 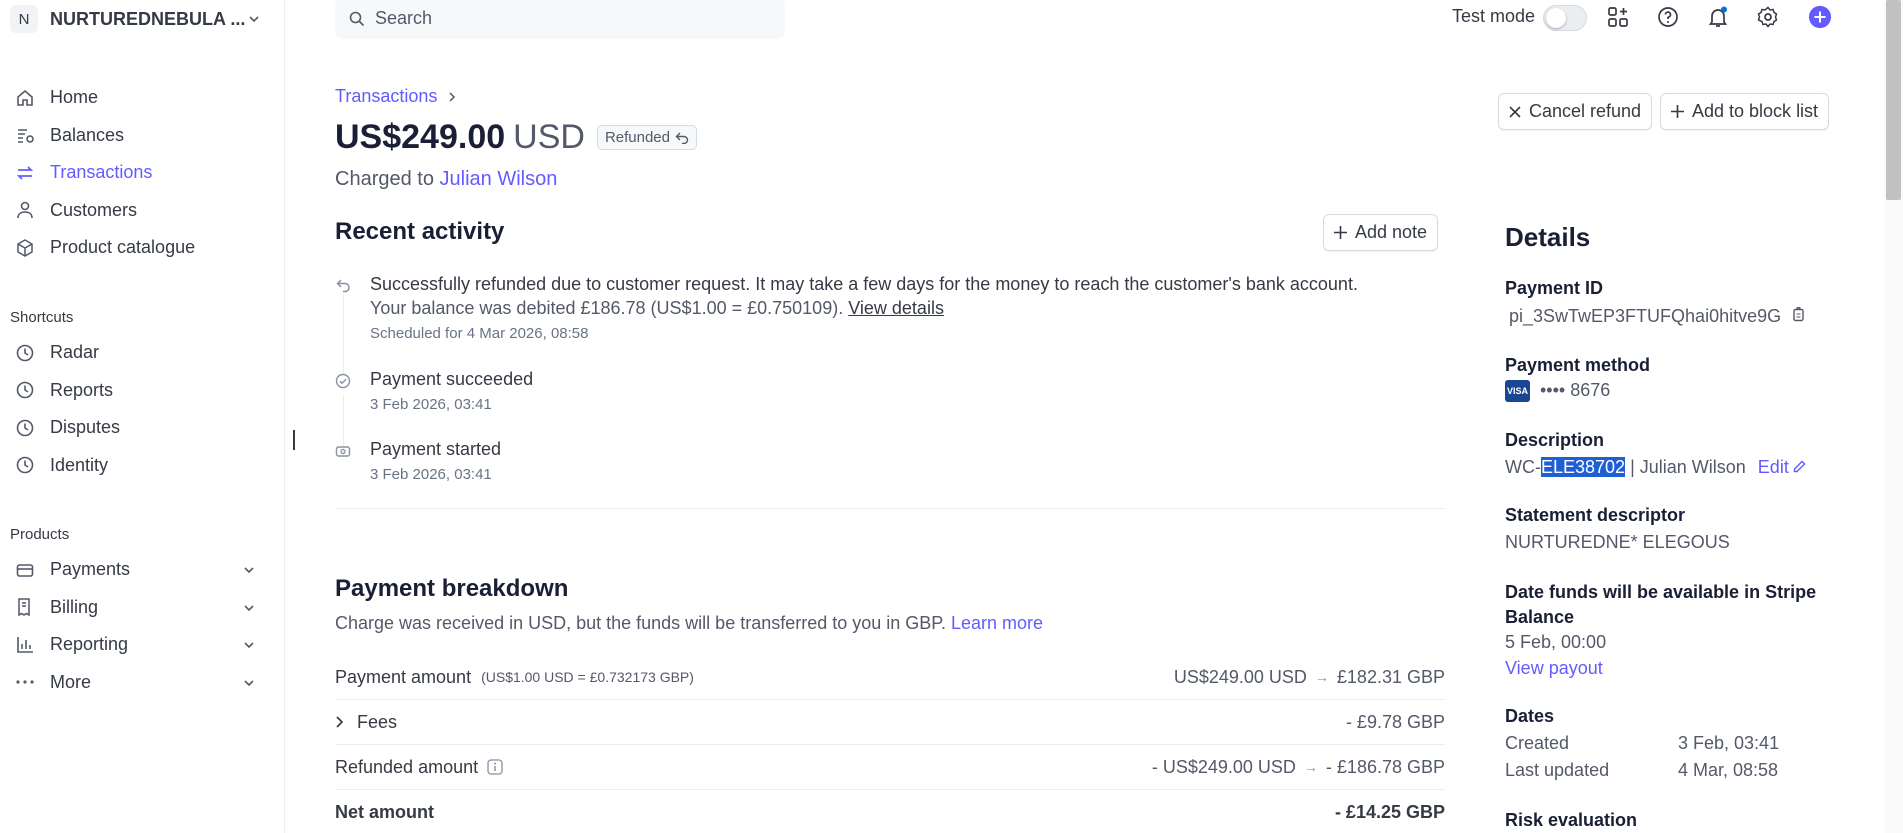 What do you see at coordinates (1554, 668) in the screenshot?
I see `view-payout-link: View payout` at bounding box center [1554, 668].